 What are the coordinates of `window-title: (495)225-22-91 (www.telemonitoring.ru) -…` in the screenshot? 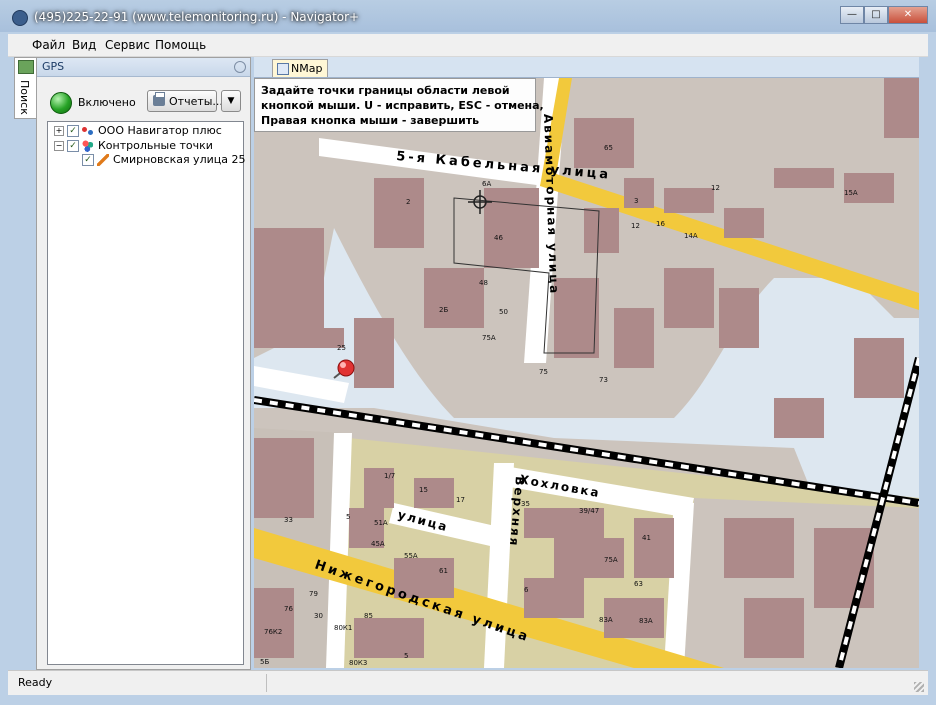 It's located at (197, 17).